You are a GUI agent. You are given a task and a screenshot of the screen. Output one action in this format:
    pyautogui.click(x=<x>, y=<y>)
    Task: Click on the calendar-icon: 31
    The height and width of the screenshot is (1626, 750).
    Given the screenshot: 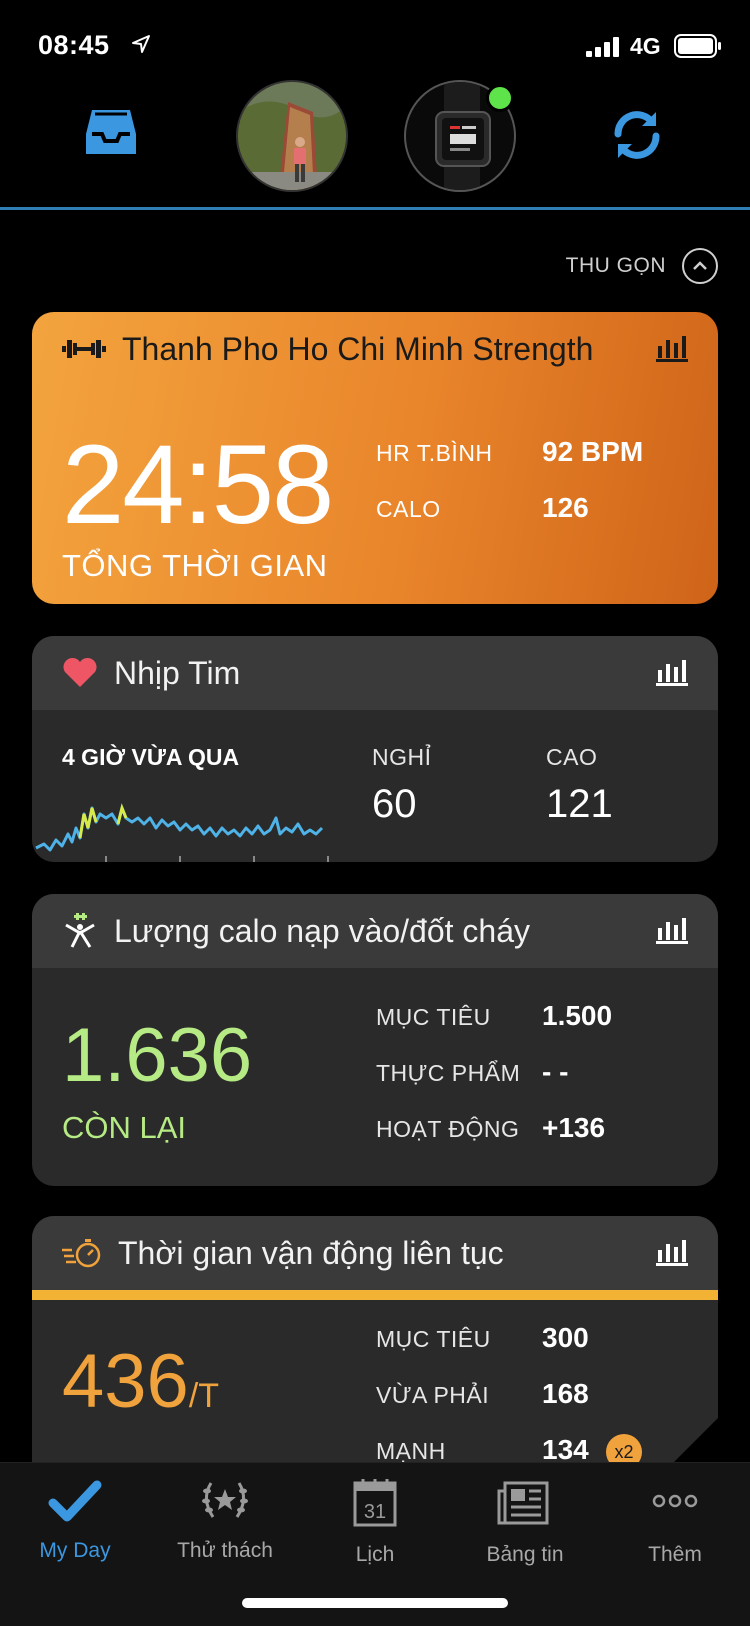 What is the action you would take?
    pyautogui.click(x=375, y=1503)
    